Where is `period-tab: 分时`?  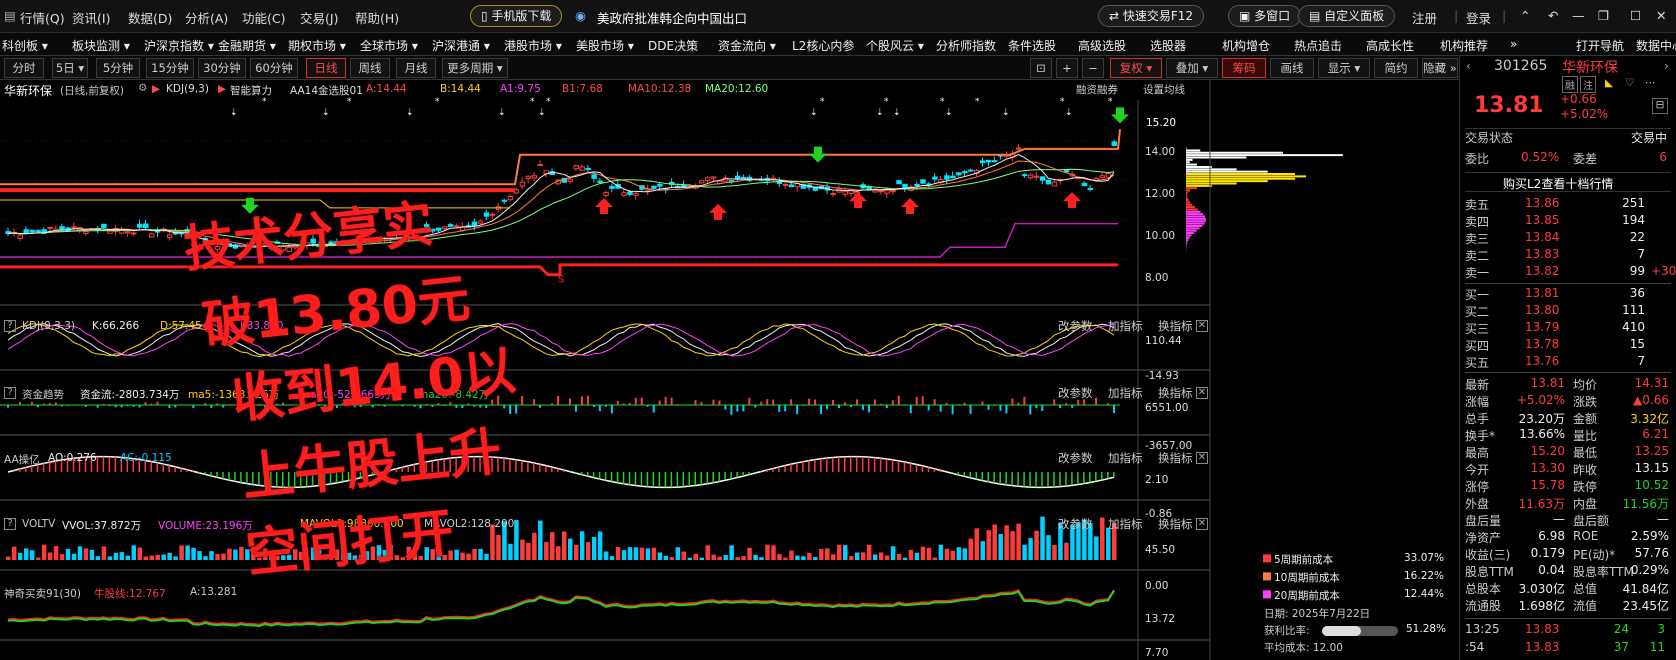 period-tab: 分时 is located at coordinates (24, 68).